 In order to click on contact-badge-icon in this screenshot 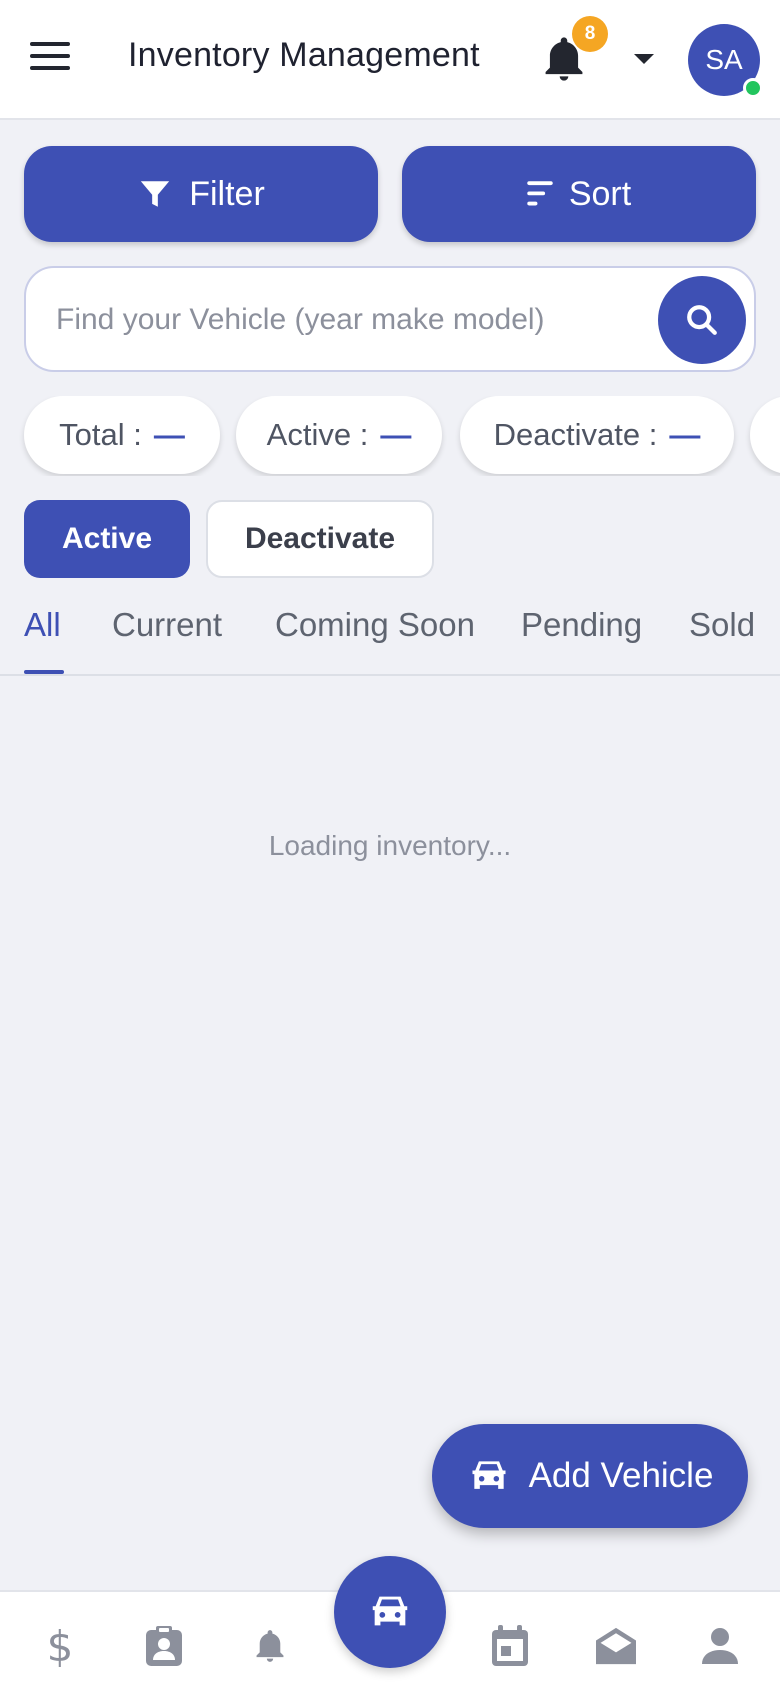, I will do `click(164, 1646)`.